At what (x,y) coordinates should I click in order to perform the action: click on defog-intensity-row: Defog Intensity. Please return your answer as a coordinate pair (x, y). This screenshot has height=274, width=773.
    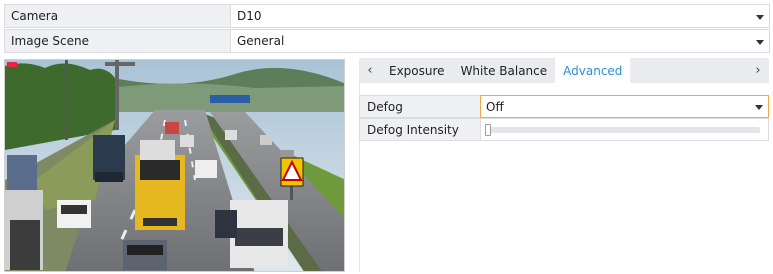
    Looking at the image, I should click on (564, 129).